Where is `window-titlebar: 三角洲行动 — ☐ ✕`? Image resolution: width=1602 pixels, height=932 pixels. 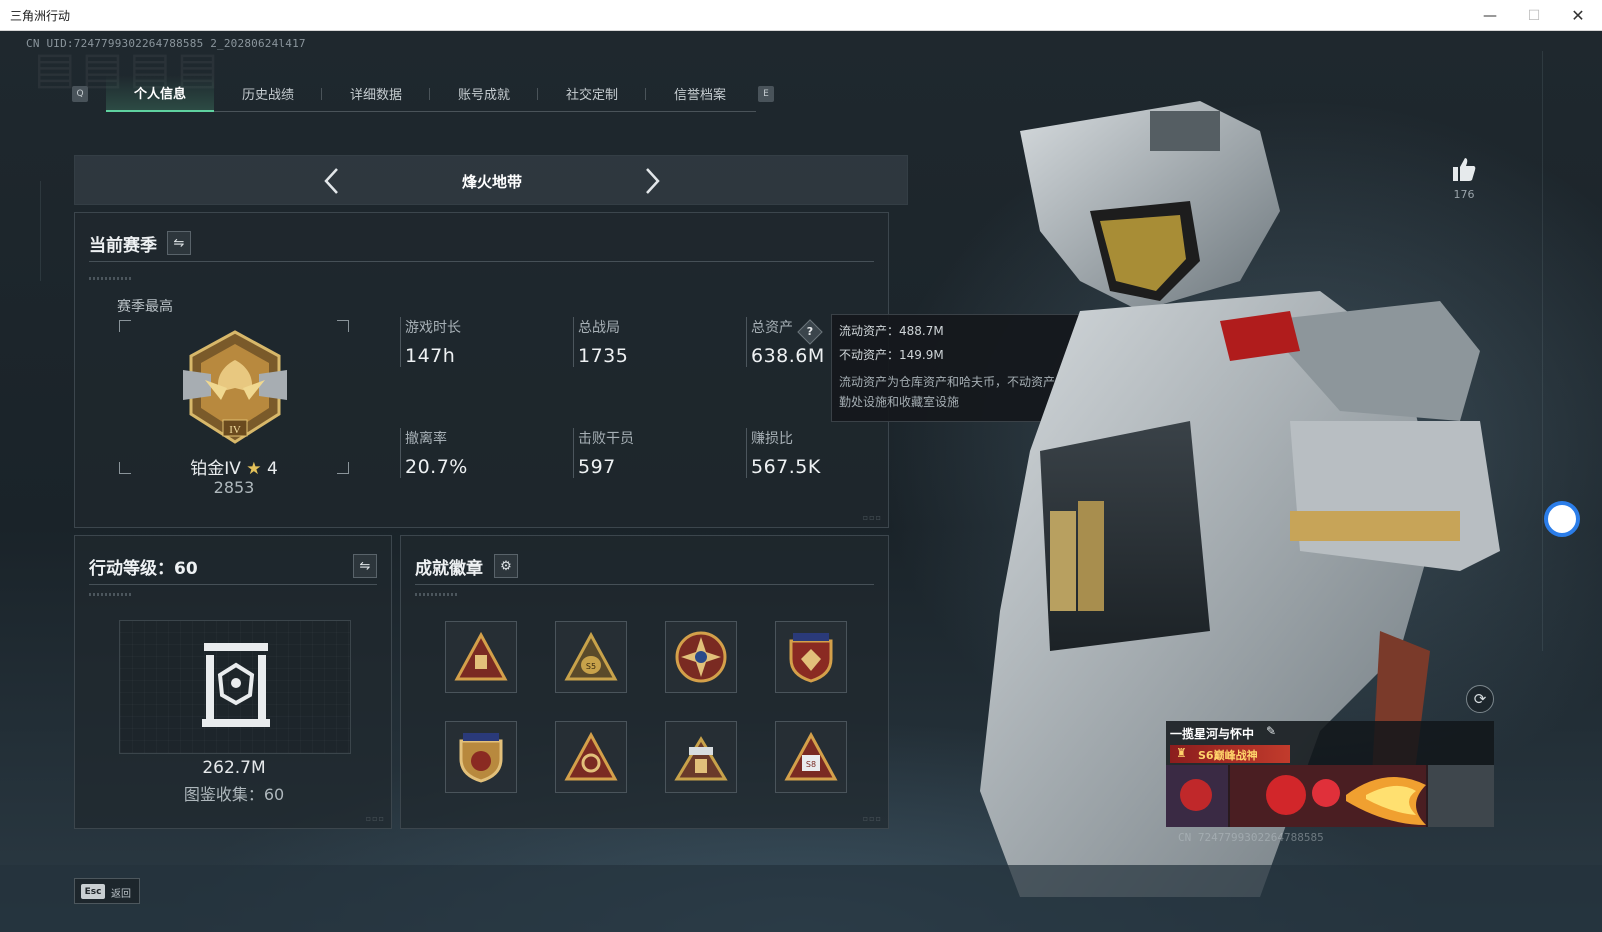
window-titlebar: 三角洲行动 — ☐ ✕ is located at coordinates (801, 15).